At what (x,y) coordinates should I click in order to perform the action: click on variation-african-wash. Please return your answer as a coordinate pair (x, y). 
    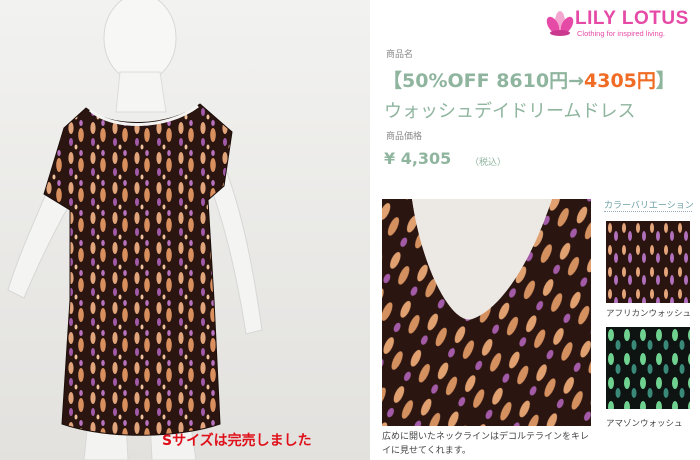
    Looking at the image, I should click on (648, 262).